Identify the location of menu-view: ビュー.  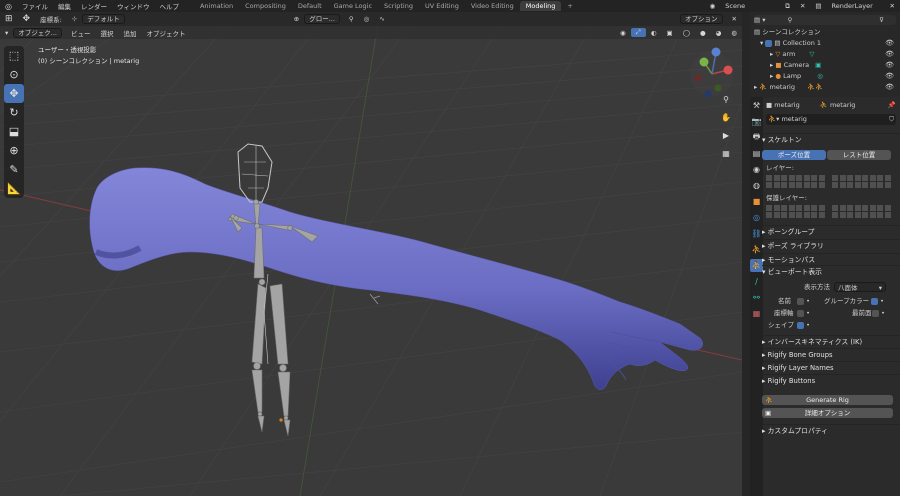
(81, 33).